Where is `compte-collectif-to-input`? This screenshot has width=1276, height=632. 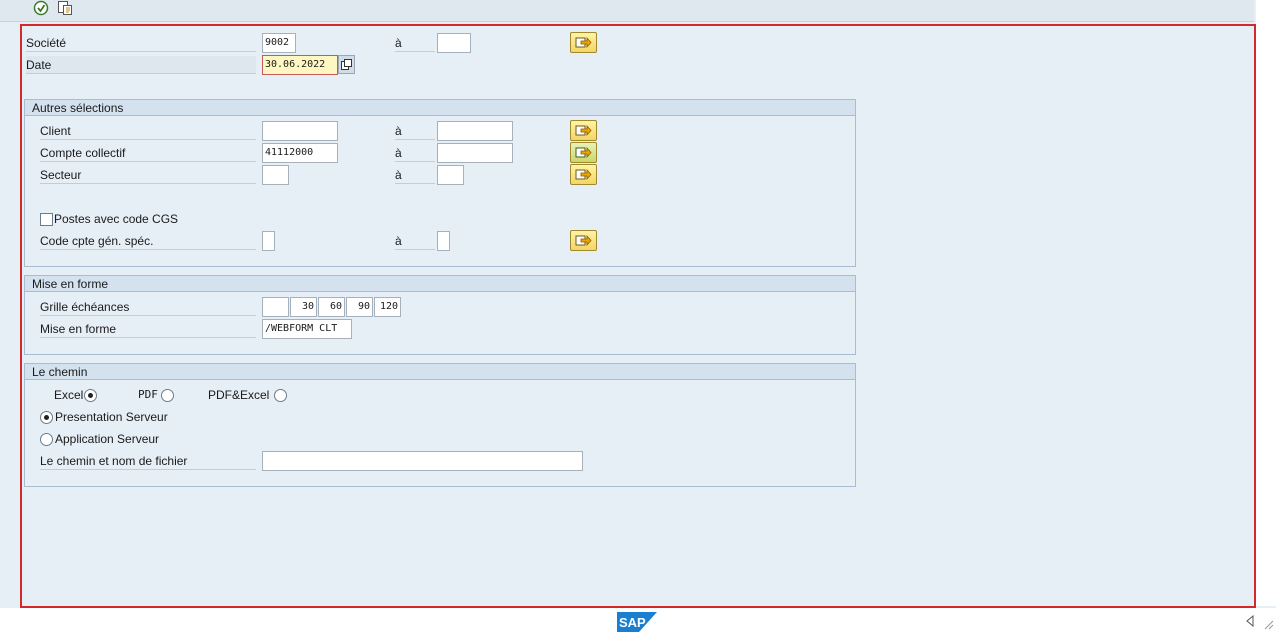
compte-collectif-to-input is located at coordinates (475, 153).